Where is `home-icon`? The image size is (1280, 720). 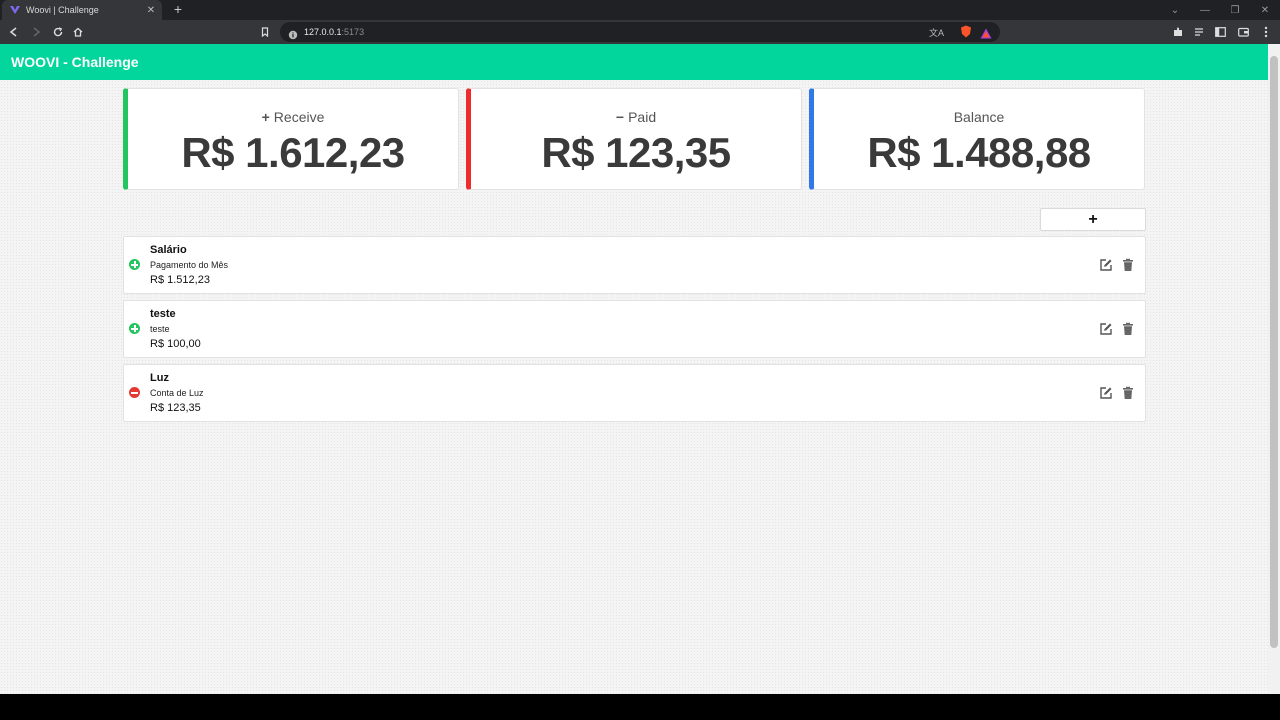
home-icon is located at coordinates (78, 32).